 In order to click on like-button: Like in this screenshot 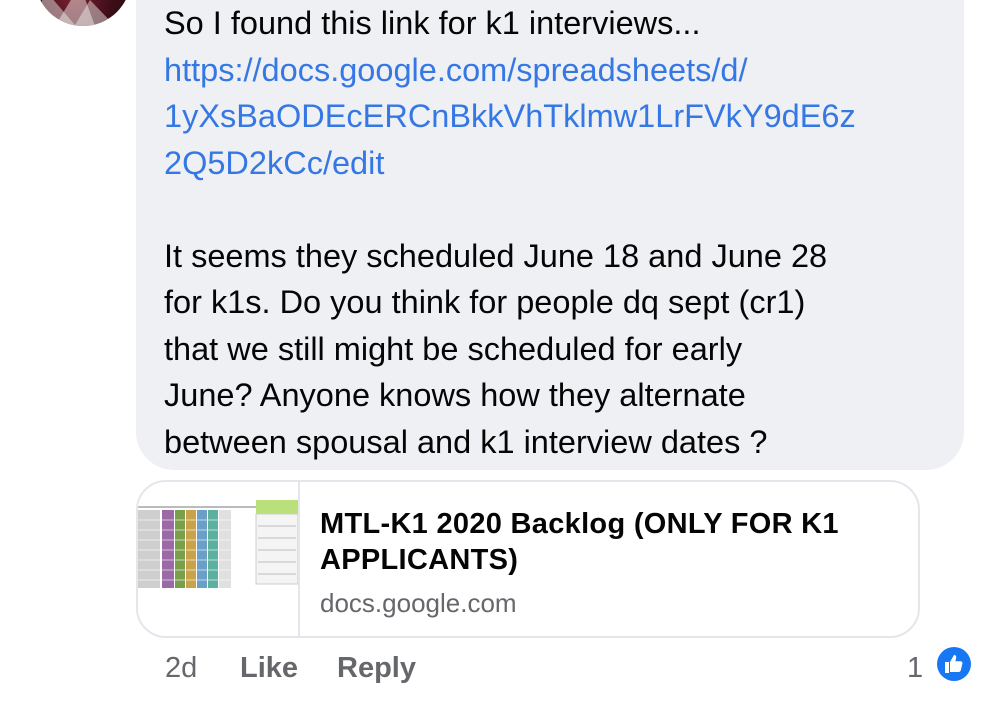, I will do `click(269, 668)`.